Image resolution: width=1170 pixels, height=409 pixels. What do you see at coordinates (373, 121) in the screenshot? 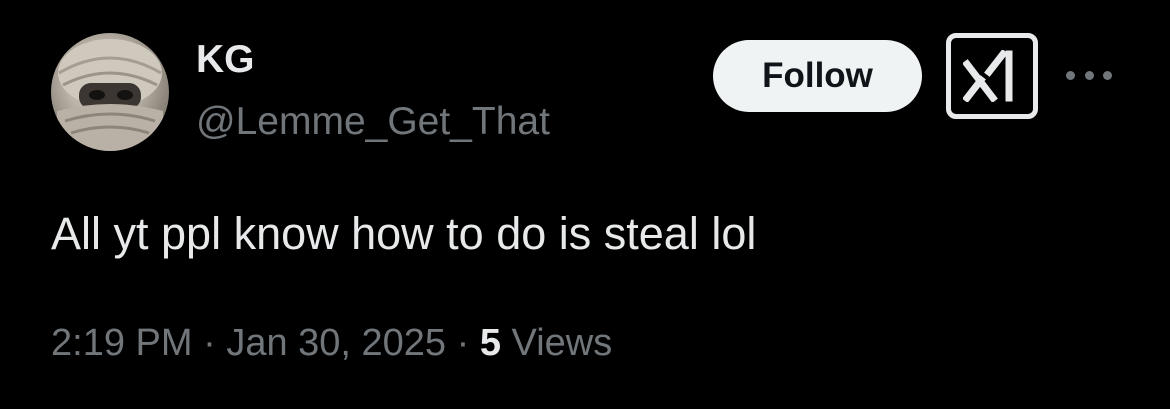
I see `user-handle: @Lemme_Get_That` at bounding box center [373, 121].